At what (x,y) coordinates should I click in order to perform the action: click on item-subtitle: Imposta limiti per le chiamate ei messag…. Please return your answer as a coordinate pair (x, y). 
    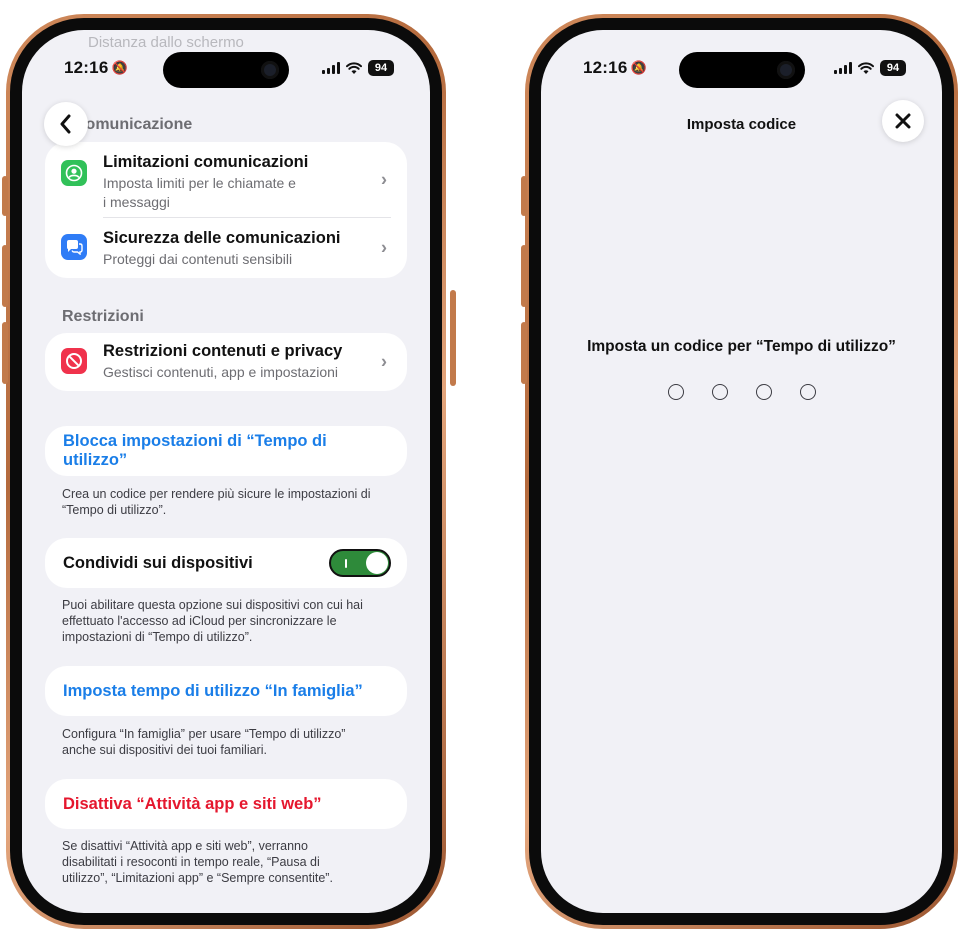
    Looking at the image, I should click on (199, 192).